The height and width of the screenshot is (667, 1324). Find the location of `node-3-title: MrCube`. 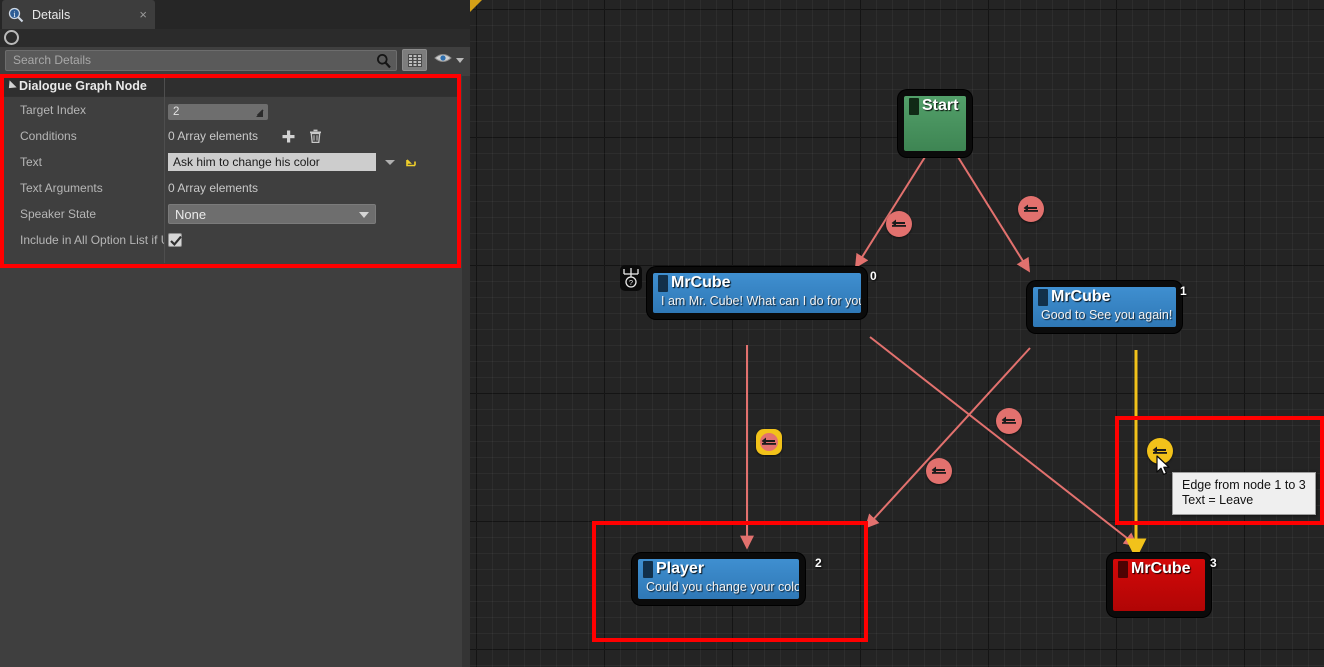

node-3-title: MrCube is located at coordinates (1161, 568).